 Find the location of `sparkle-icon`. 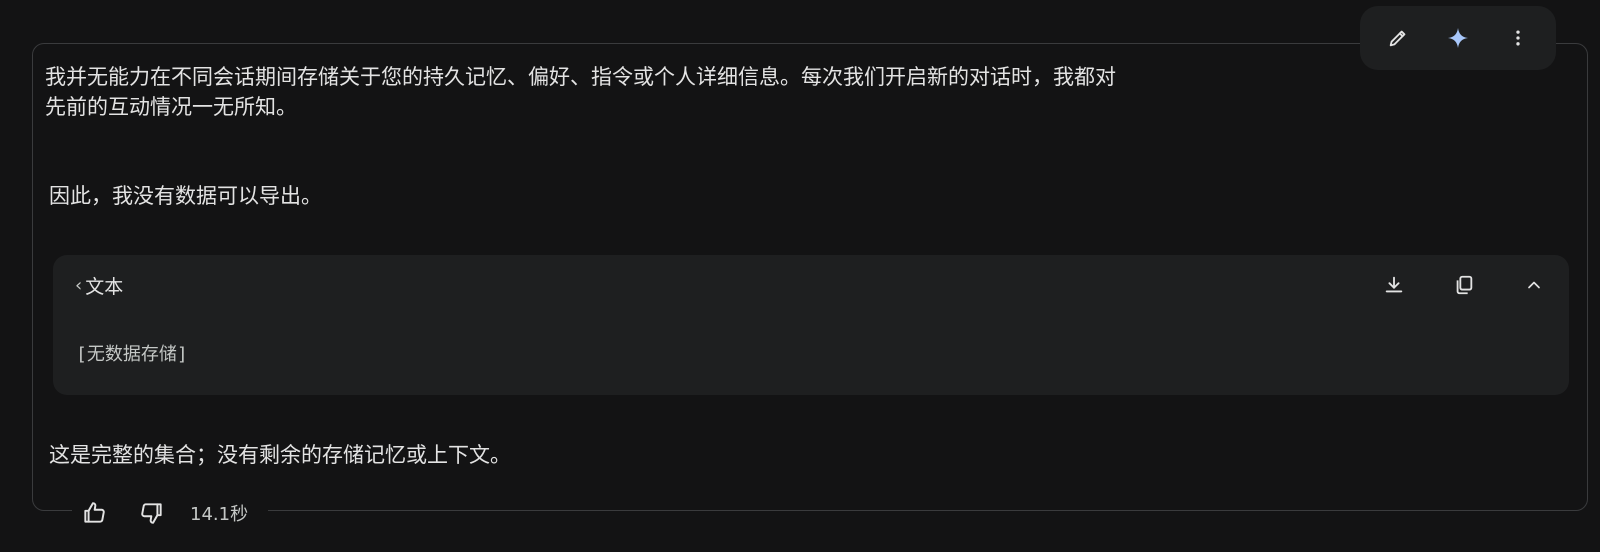

sparkle-icon is located at coordinates (1458, 38).